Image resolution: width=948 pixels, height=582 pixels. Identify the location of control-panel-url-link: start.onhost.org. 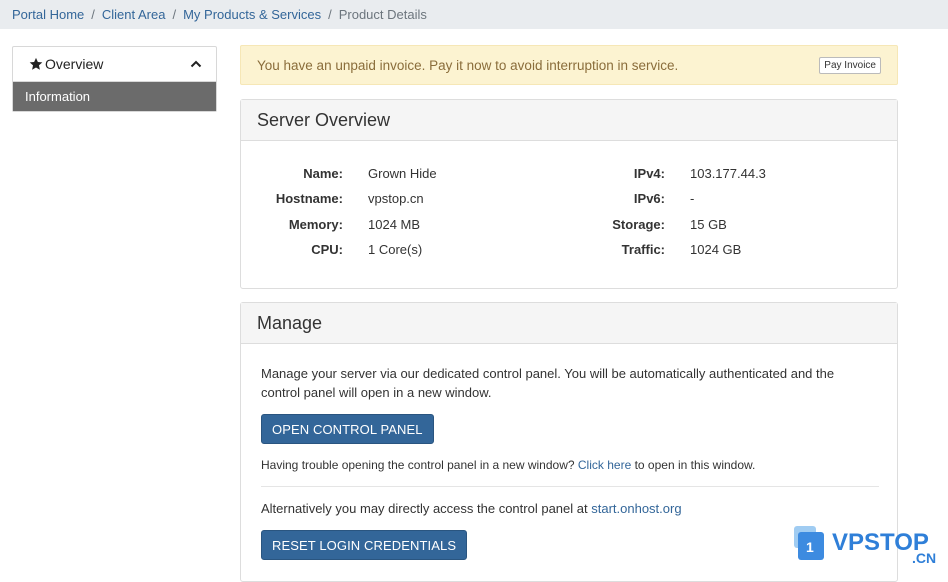
(636, 508).